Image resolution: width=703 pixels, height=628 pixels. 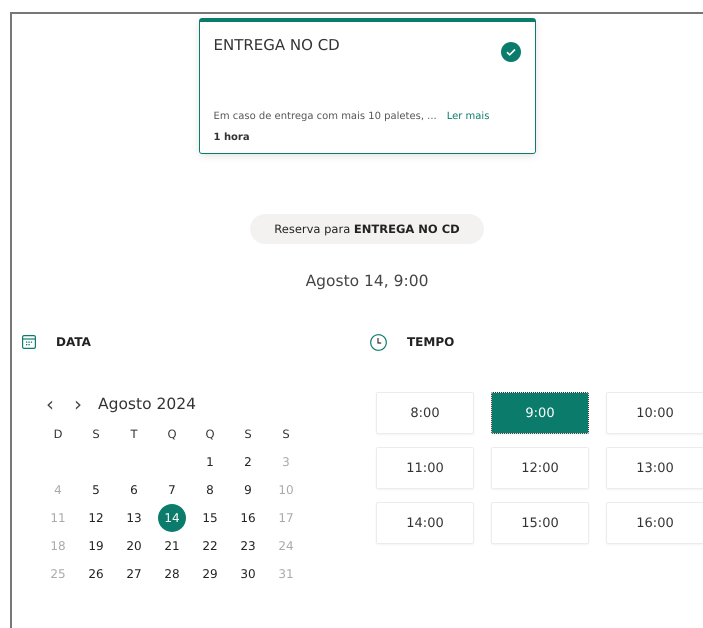 What do you see at coordinates (96, 490) in the screenshot?
I see `calendar-day: 5` at bounding box center [96, 490].